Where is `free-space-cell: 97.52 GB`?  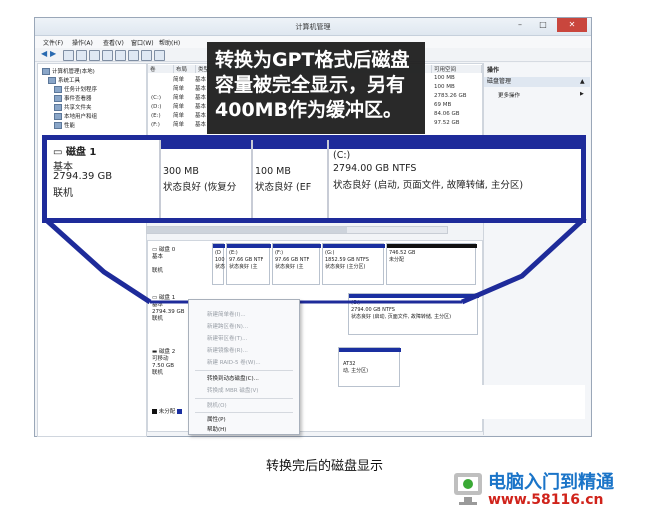 free-space-cell: 97.52 GB is located at coordinates (447, 123).